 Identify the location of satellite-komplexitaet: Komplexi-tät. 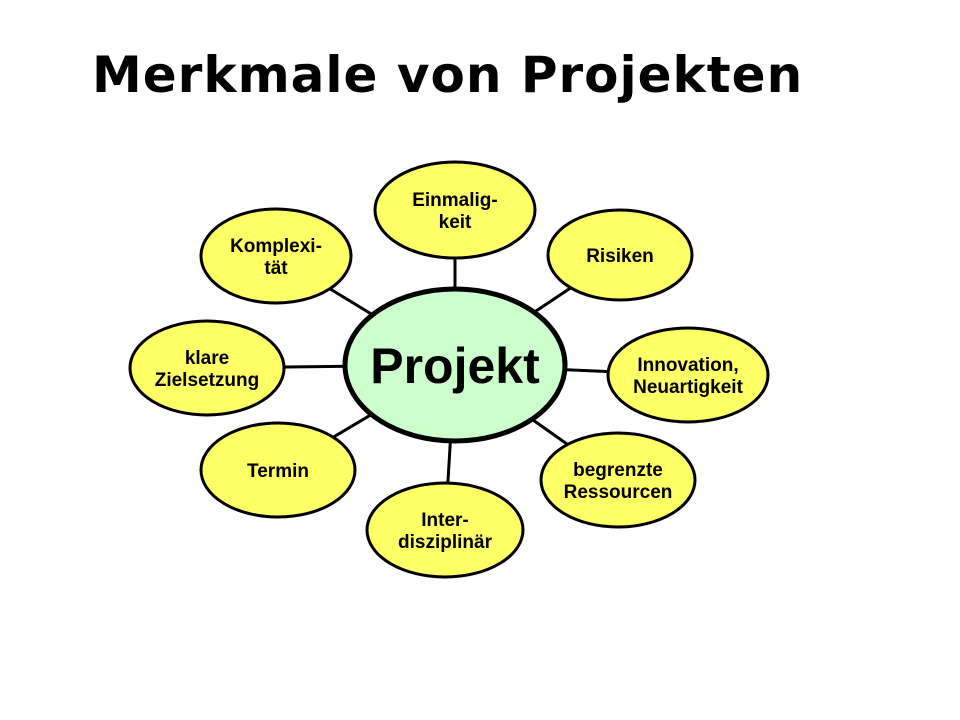
(276, 256).